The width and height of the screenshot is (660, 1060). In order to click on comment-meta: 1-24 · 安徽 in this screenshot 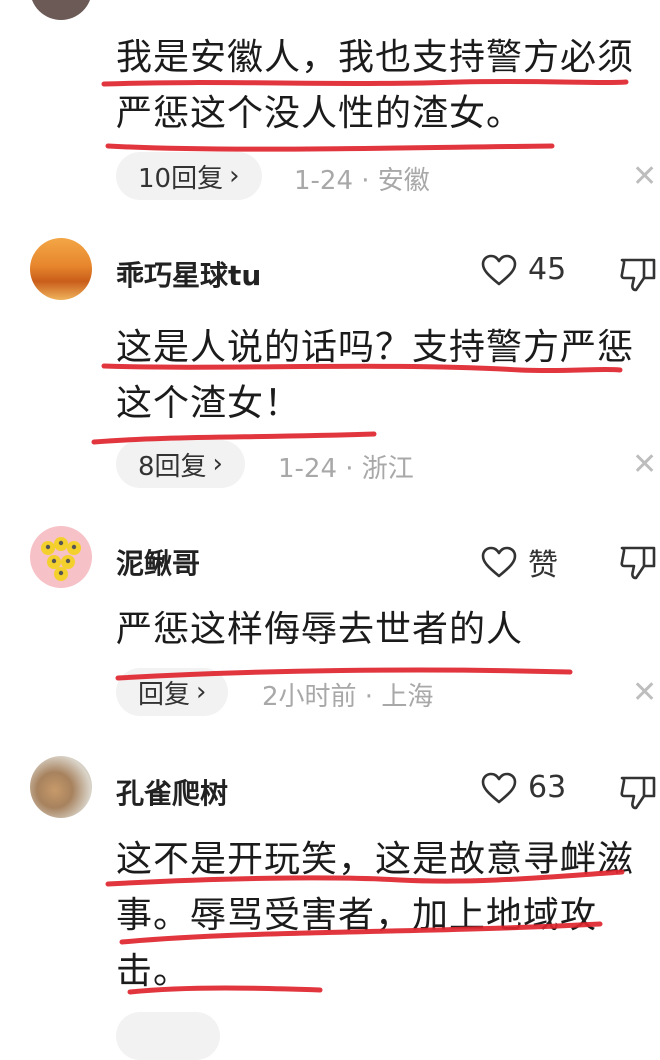, I will do `click(362, 181)`.